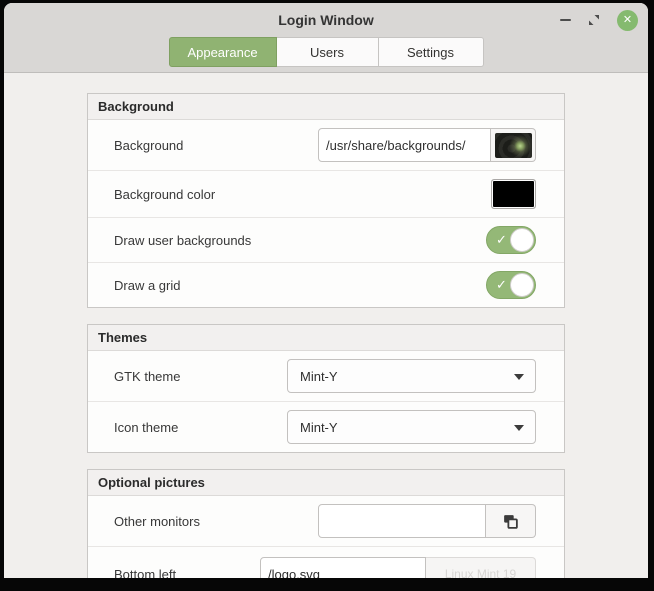 The image size is (654, 591). Describe the element at coordinates (326, 483) in the screenshot. I see `section-optional-pictures-title: Optional pictures` at that location.